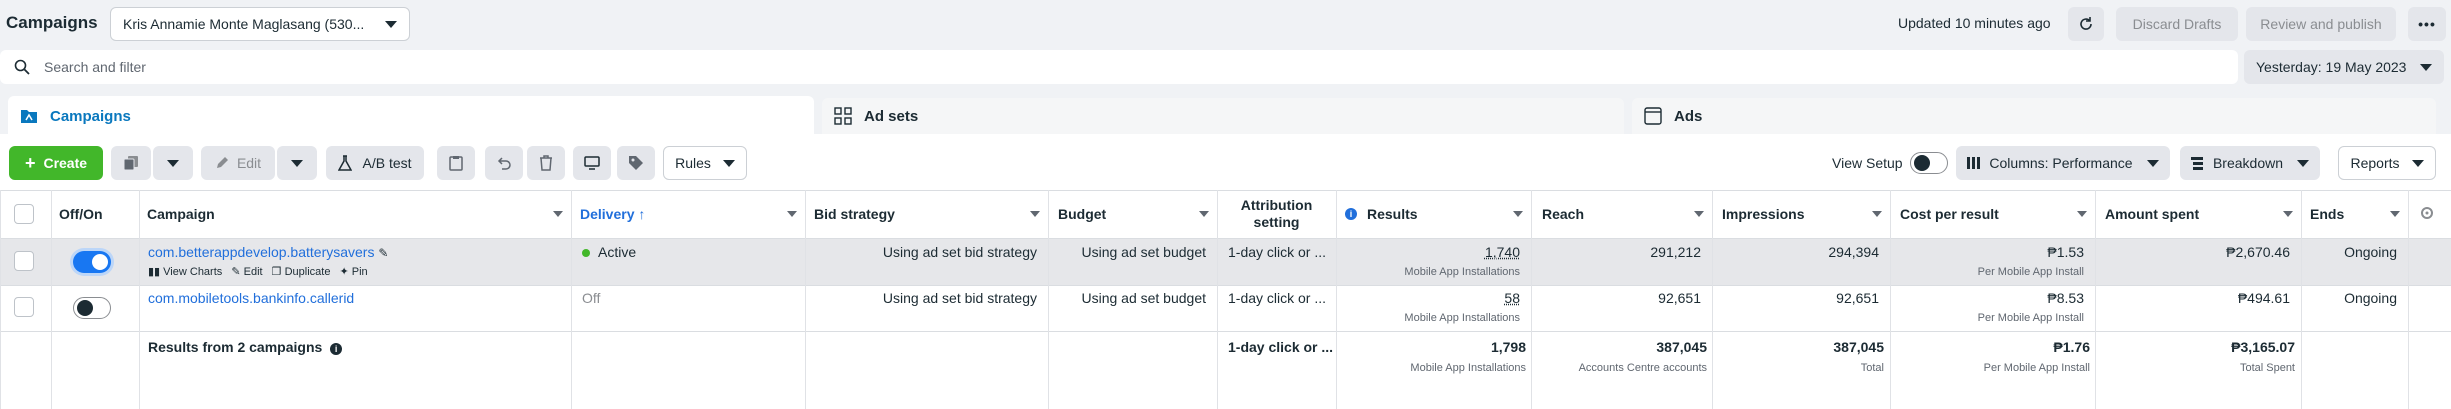  Describe the element at coordinates (2203, 214) in the screenshot. I see `col-header-amount-spent: Amount spent` at that location.